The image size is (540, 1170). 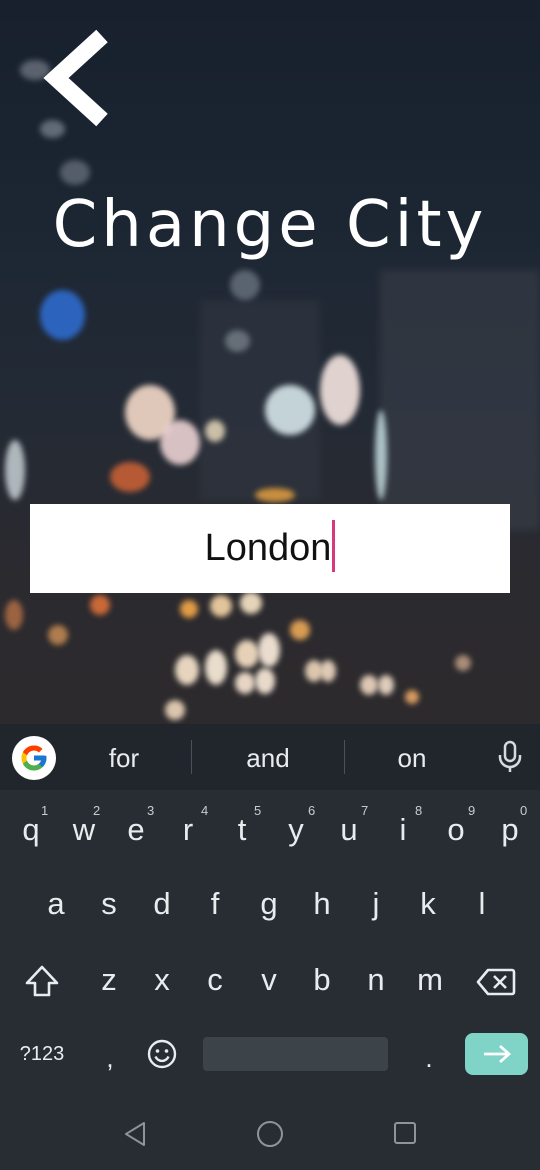 What do you see at coordinates (376, 904) in the screenshot?
I see `key-j: j` at bounding box center [376, 904].